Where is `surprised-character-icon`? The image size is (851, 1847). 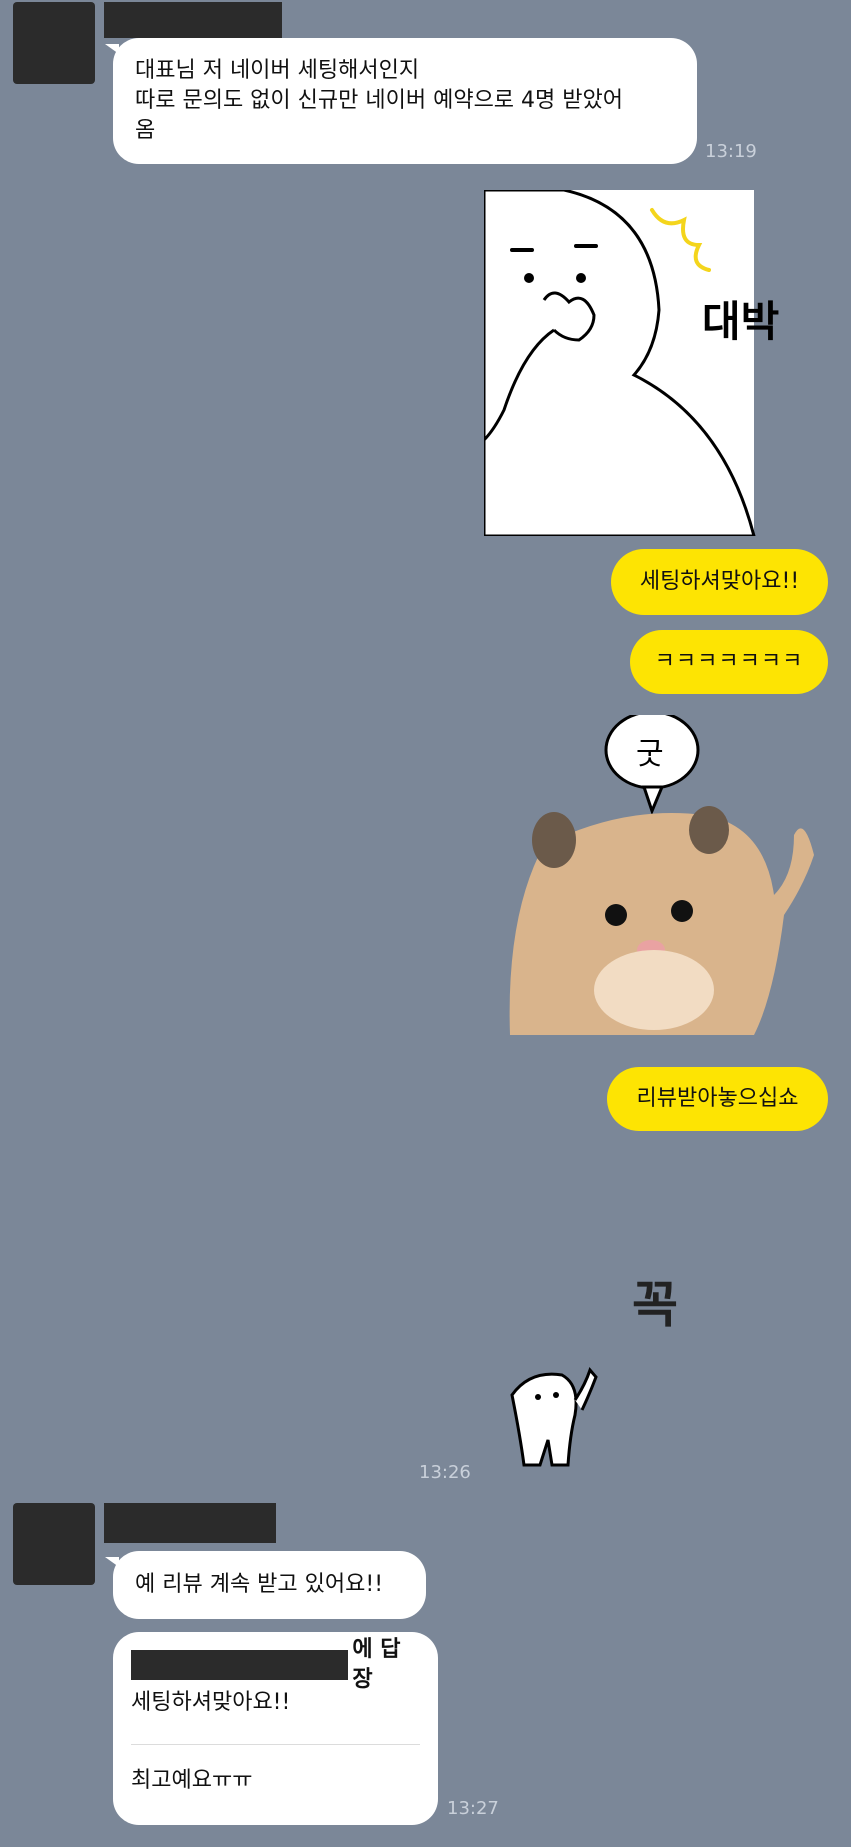
surprised-character-icon is located at coordinates (619, 363).